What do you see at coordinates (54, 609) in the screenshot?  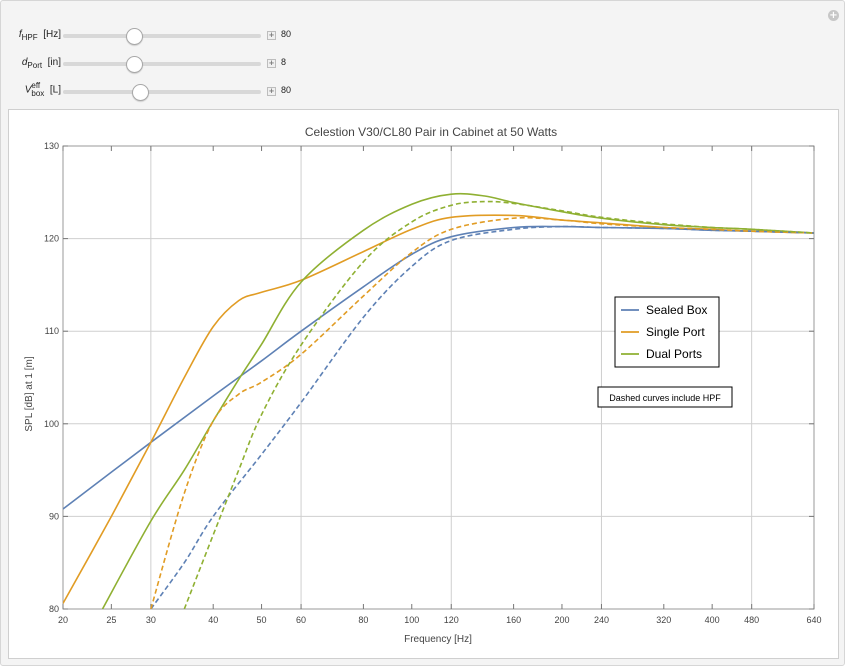 I see `y-tick-label: 80` at bounding box center [54, 609].